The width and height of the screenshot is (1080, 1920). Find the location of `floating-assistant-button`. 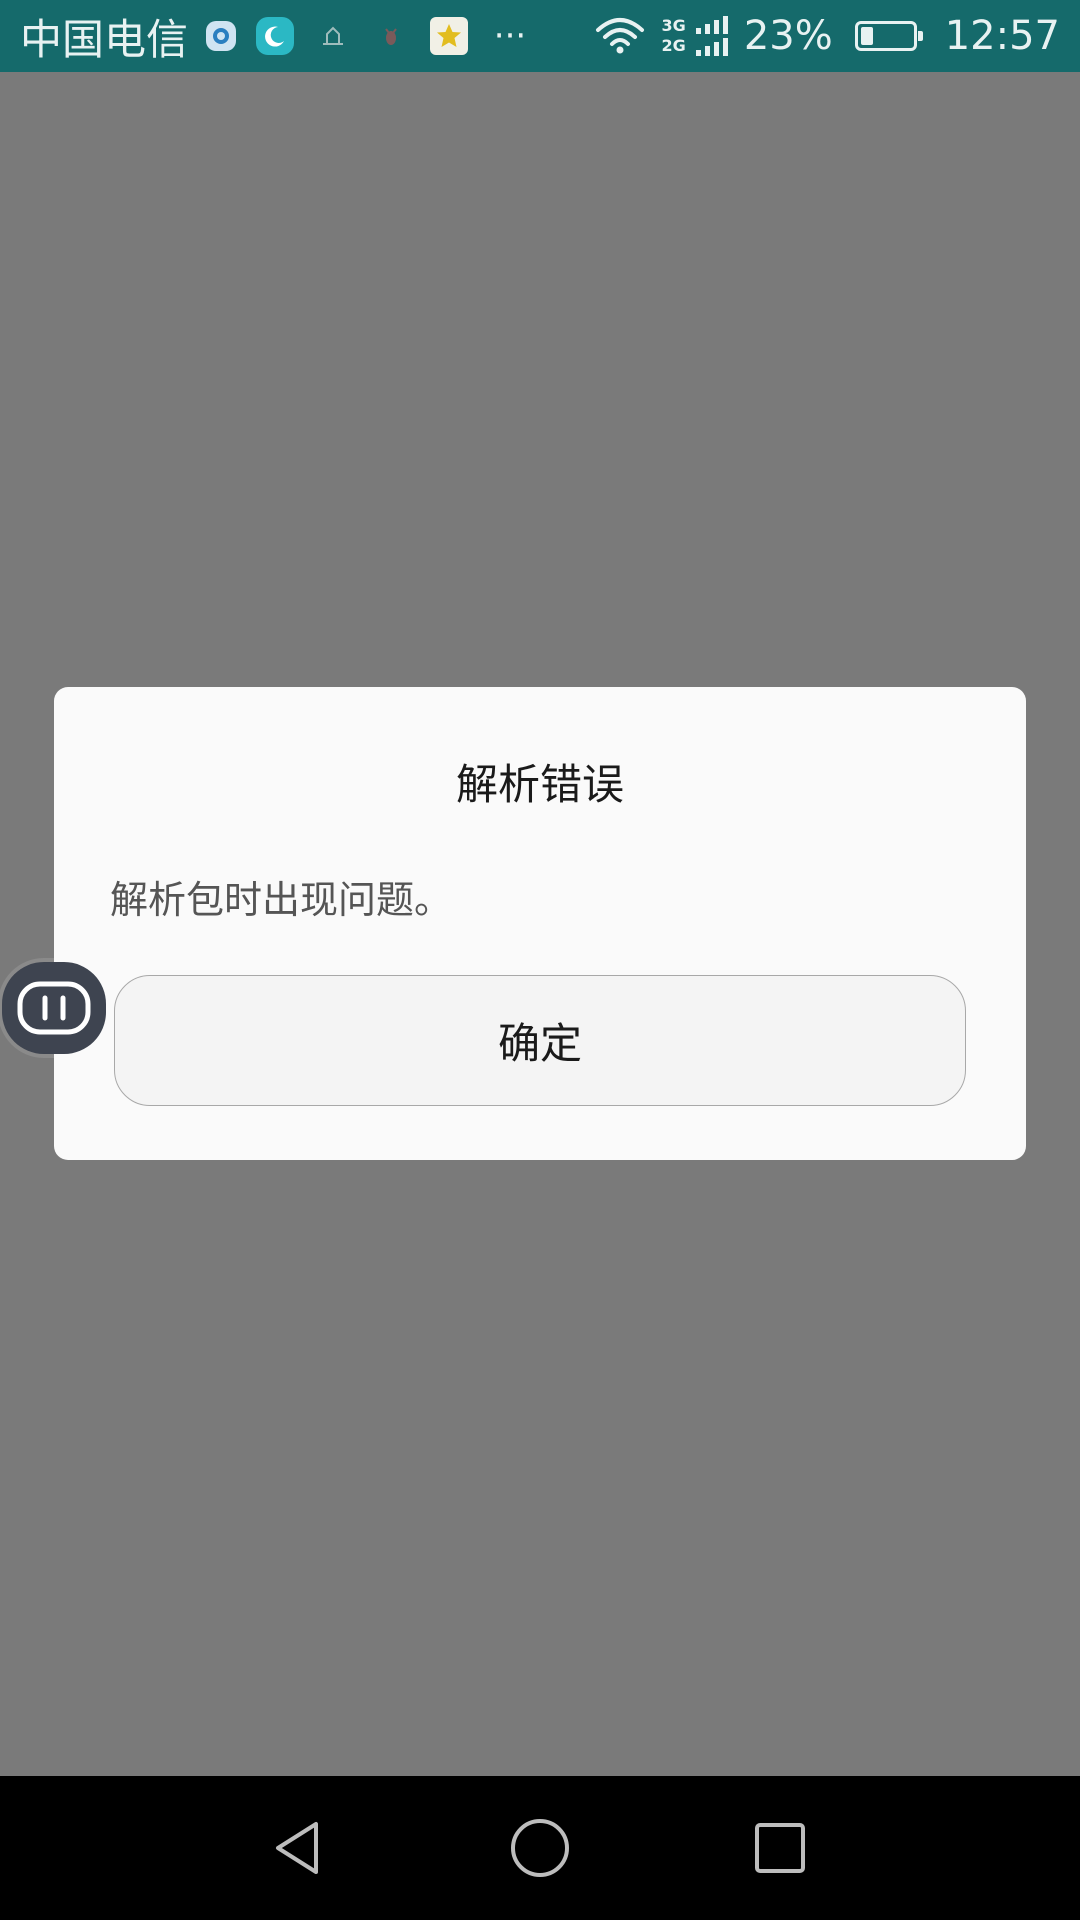

floating-assistant-button is located at coordinates (54, 1008).